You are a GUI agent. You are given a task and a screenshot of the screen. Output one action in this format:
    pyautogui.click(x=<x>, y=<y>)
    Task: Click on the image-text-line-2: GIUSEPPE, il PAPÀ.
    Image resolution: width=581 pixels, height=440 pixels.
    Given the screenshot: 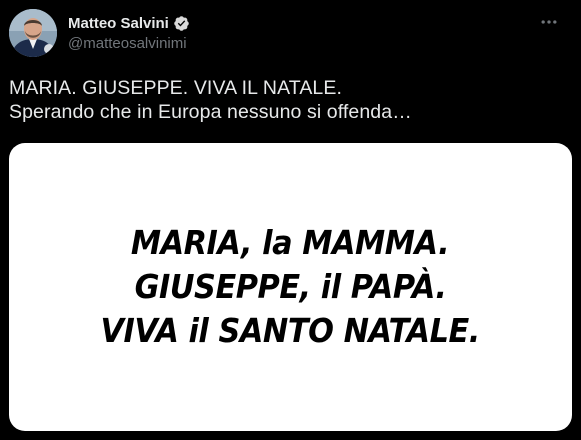 What is the action you would take?
    pyautogui.click(x=290, y=286)
    